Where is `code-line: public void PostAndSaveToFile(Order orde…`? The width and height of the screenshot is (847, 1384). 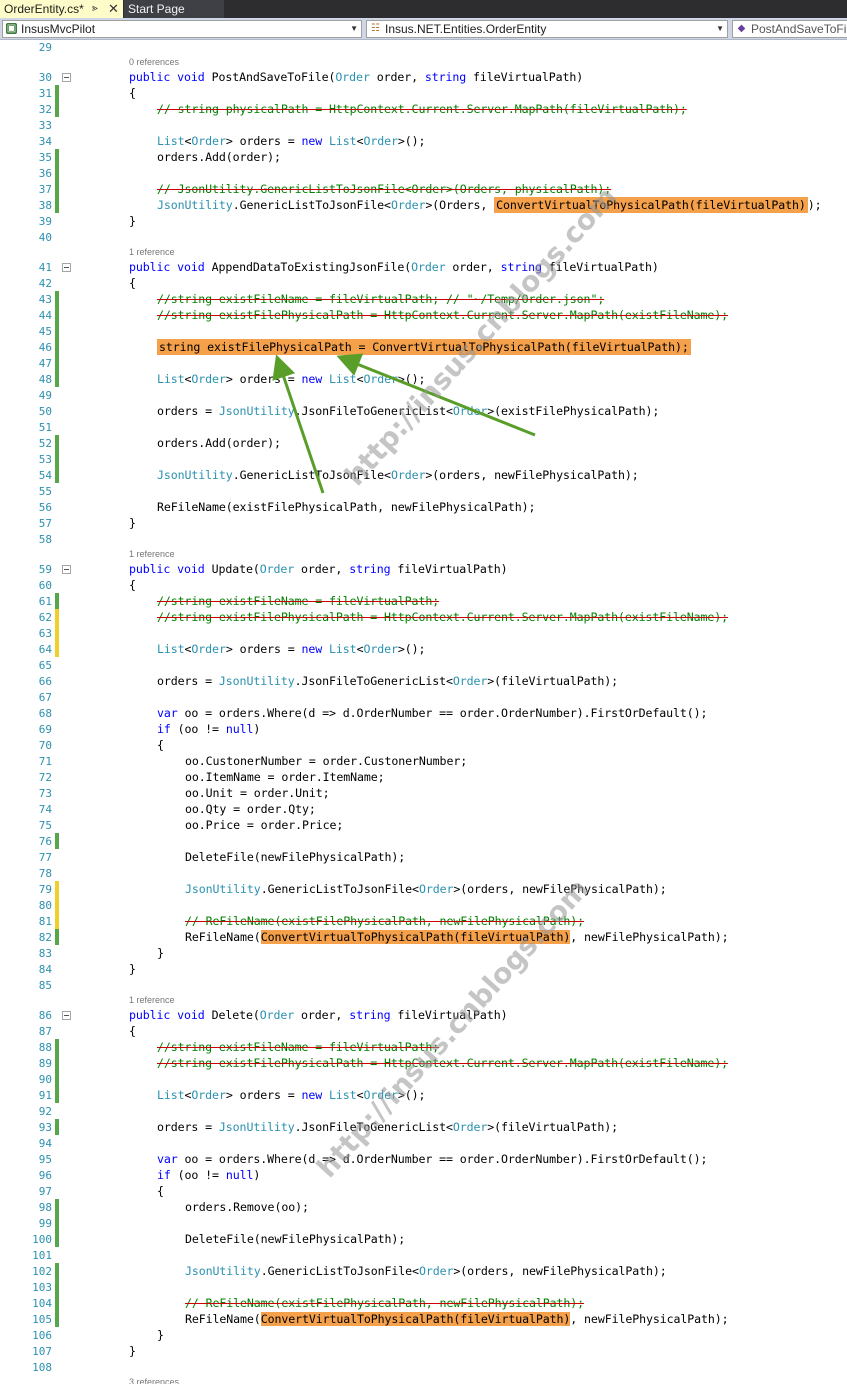
code-line: public void PostAndSaveToFile(Order orde… is located at coordinates (356, 77).